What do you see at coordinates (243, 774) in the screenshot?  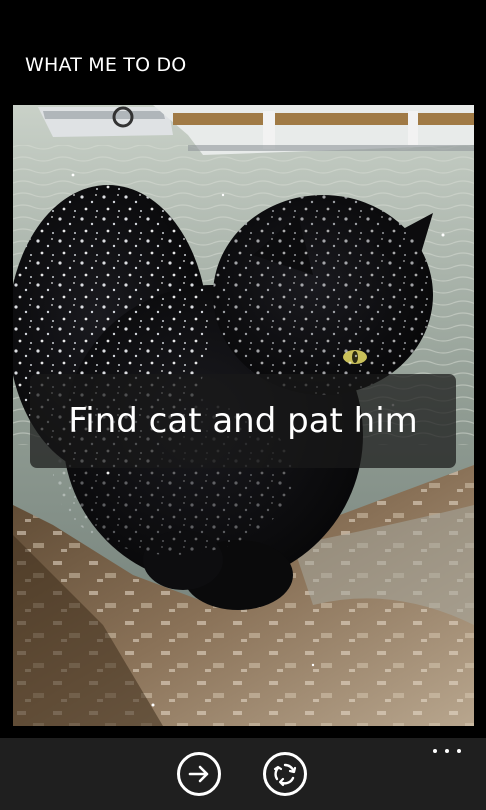 I see `application-bar` at bounding box center [243, 774].